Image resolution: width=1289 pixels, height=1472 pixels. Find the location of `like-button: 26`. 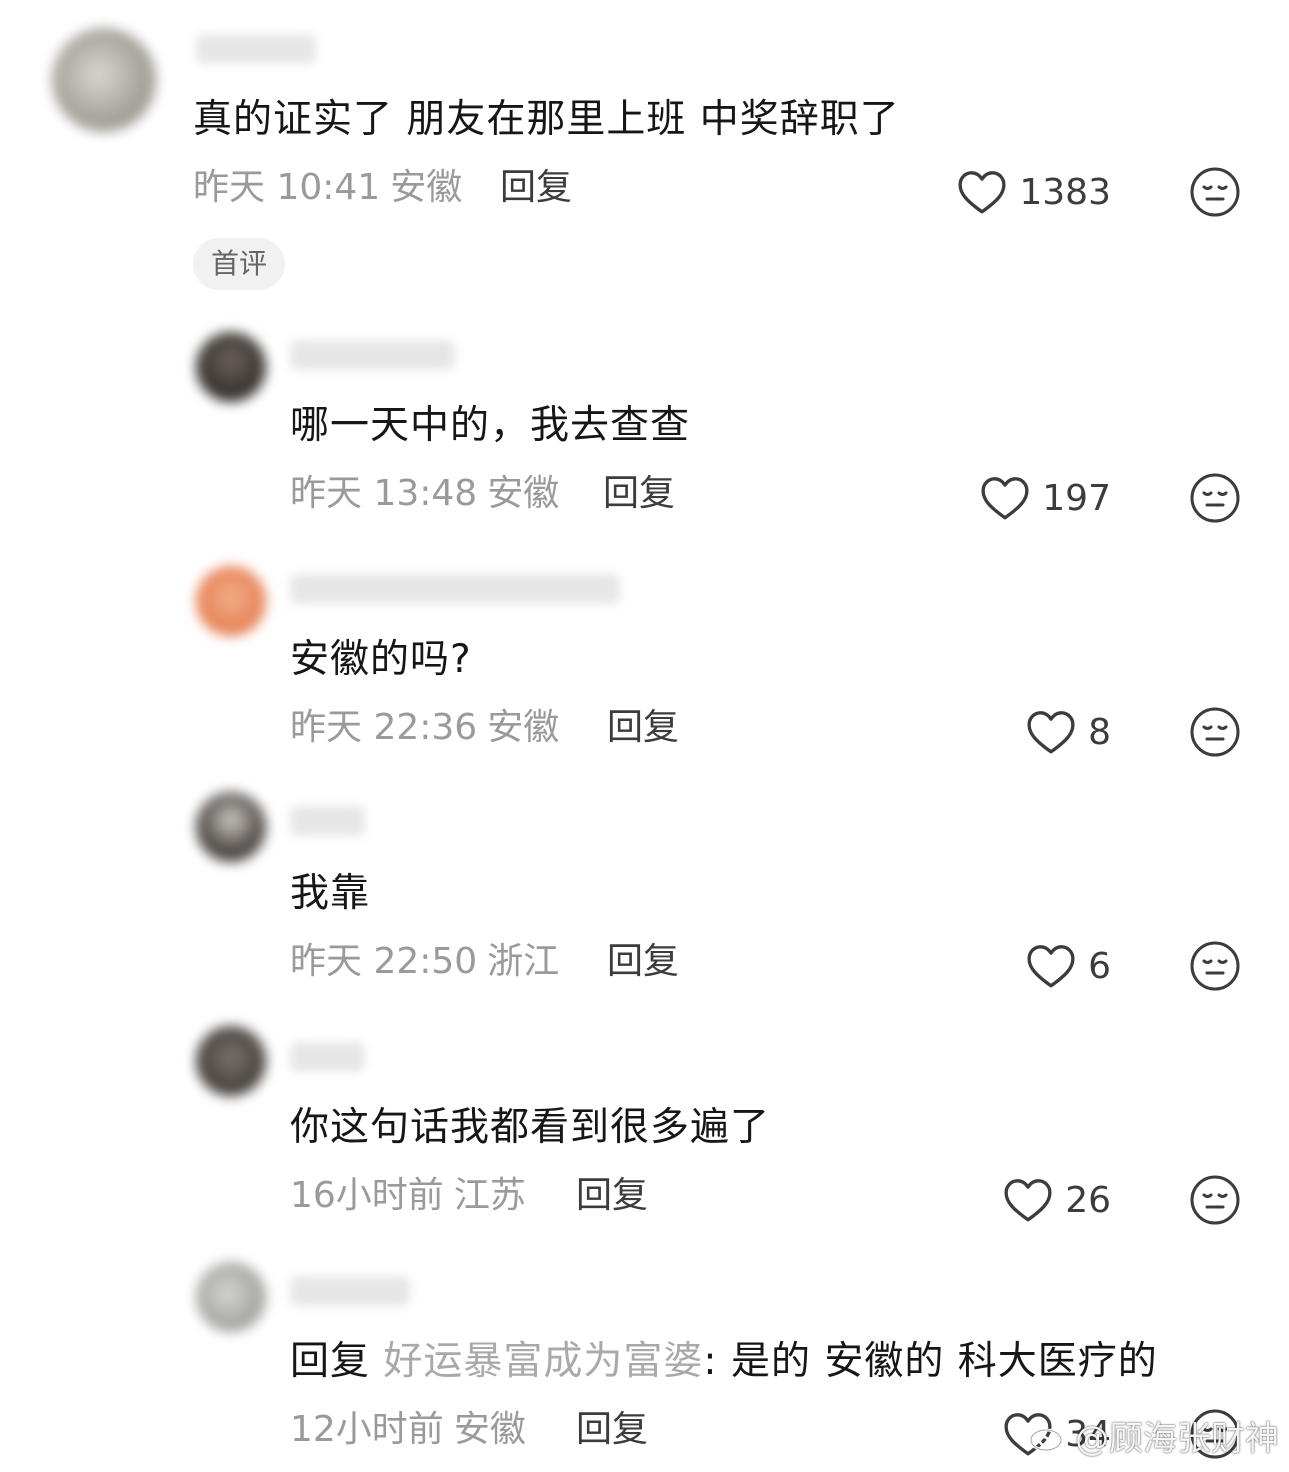

like-button: 26 is located at coordinates (1057, 1200).